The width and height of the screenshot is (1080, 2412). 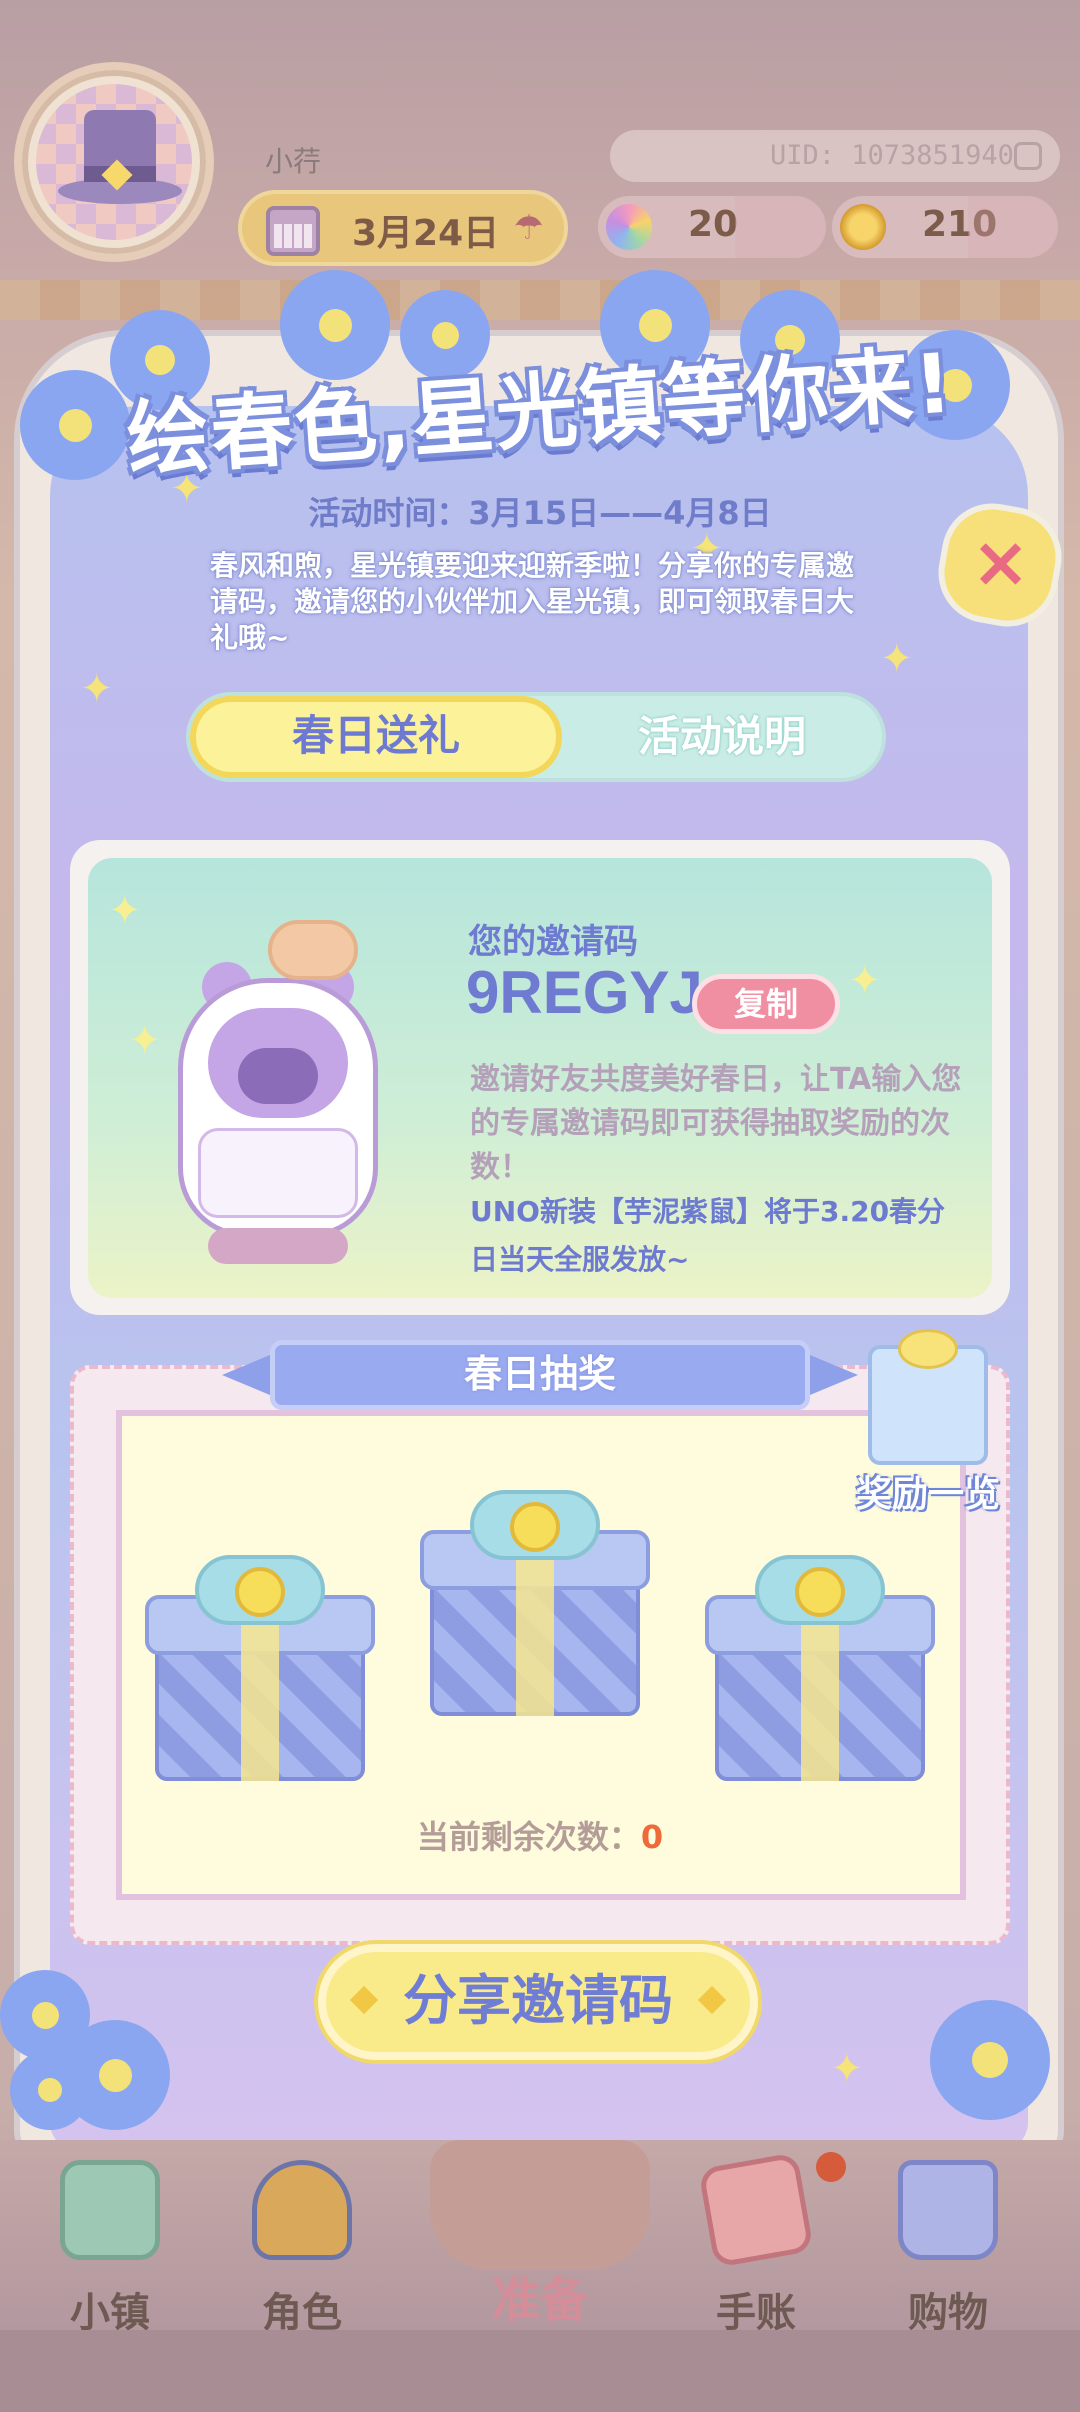 What do you see at coordinates (713, 224) in the screenshot?
I see `gem-count: 20` at bounding box center [713, 224].